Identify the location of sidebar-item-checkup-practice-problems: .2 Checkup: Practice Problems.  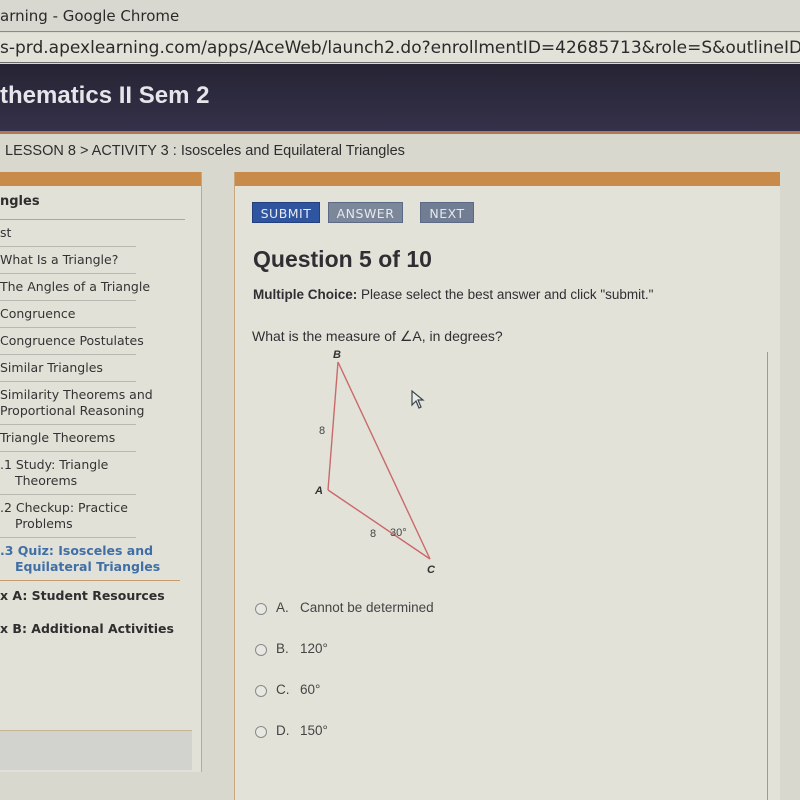
(68, 516).